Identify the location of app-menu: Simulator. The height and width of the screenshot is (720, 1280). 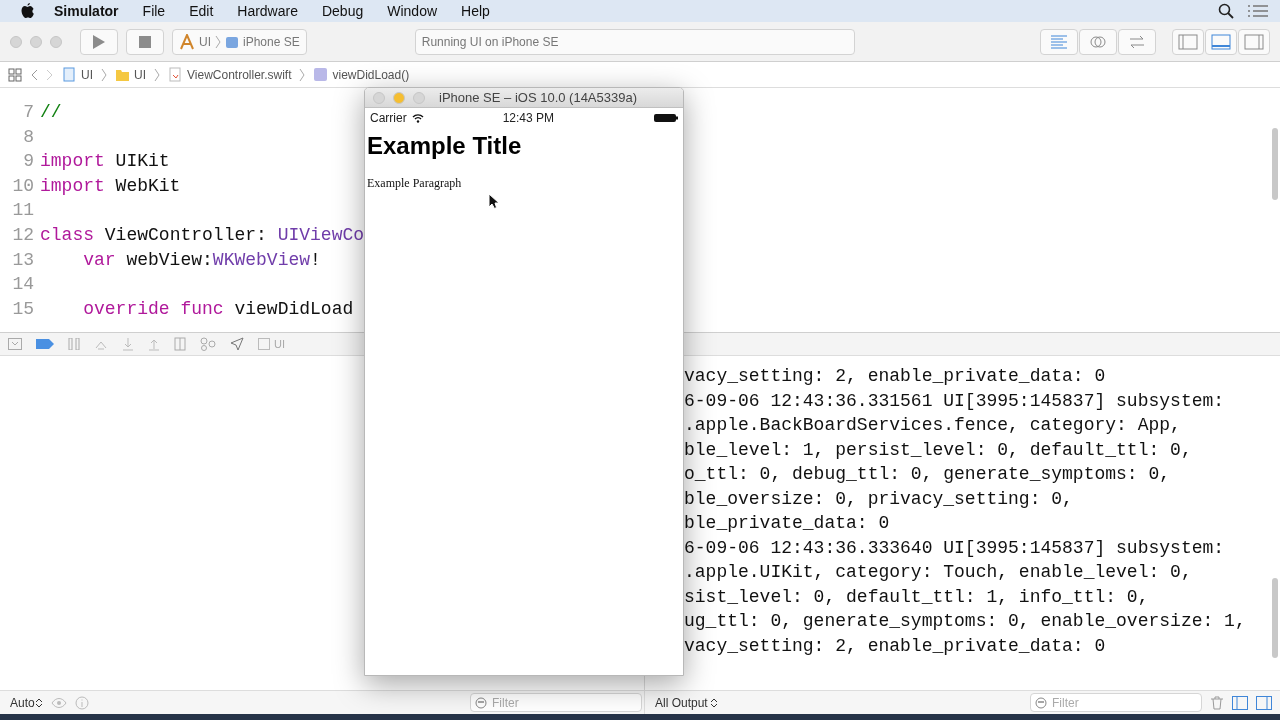
(86, 11).